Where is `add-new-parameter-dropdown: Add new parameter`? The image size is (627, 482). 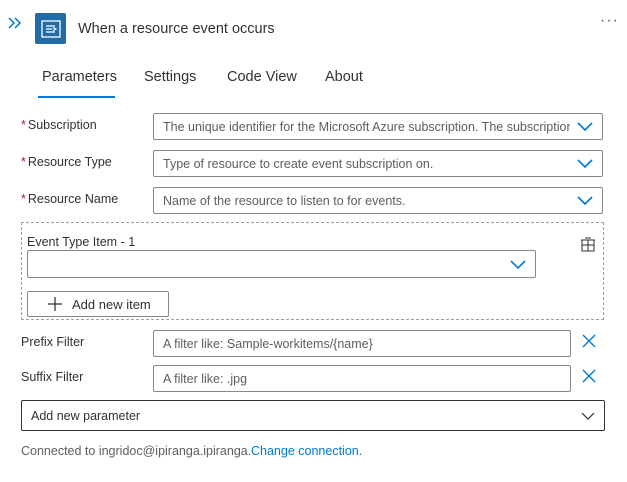
add-new-parameter-dropdown: Add new parameter is located at coordinates (313, 415).